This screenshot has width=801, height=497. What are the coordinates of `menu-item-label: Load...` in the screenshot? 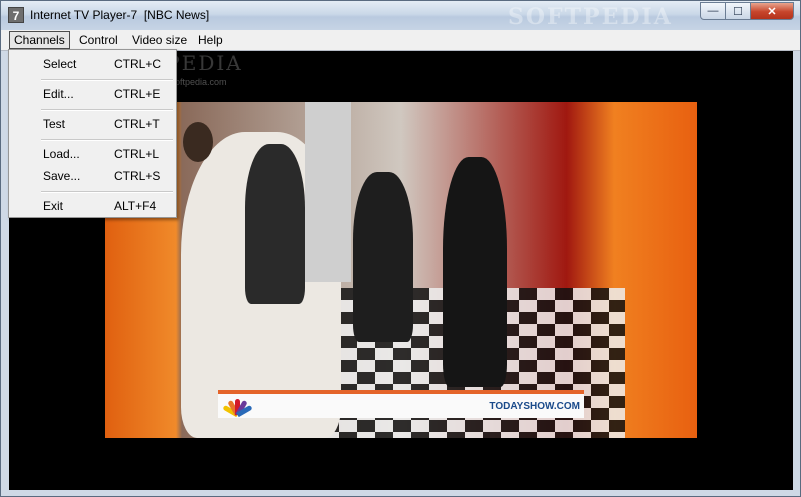 It's located at (61, 154).